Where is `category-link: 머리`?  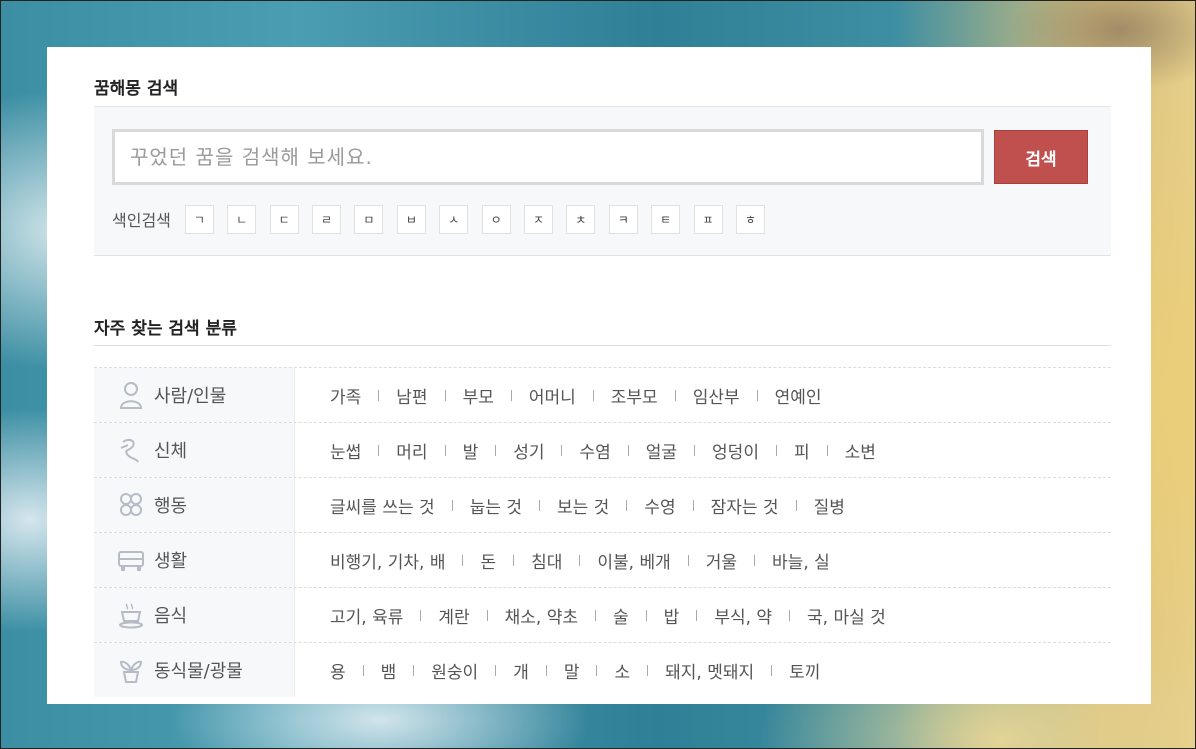 category-link: 머리 is located at coordinates (411, 450).